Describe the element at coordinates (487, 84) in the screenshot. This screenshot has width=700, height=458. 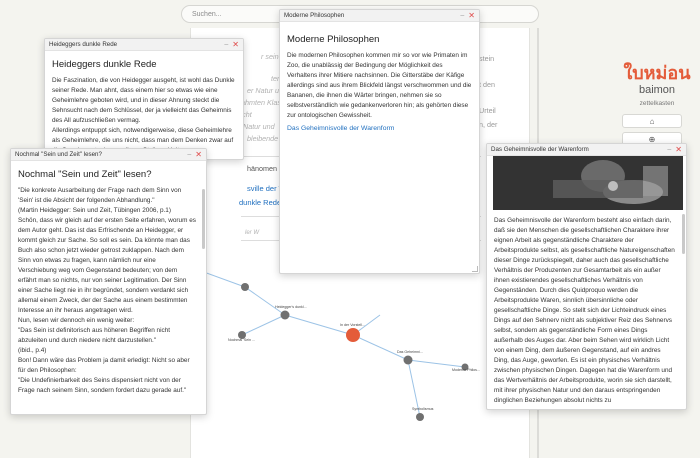
I see `bg-text-fragment: t den` at that location.